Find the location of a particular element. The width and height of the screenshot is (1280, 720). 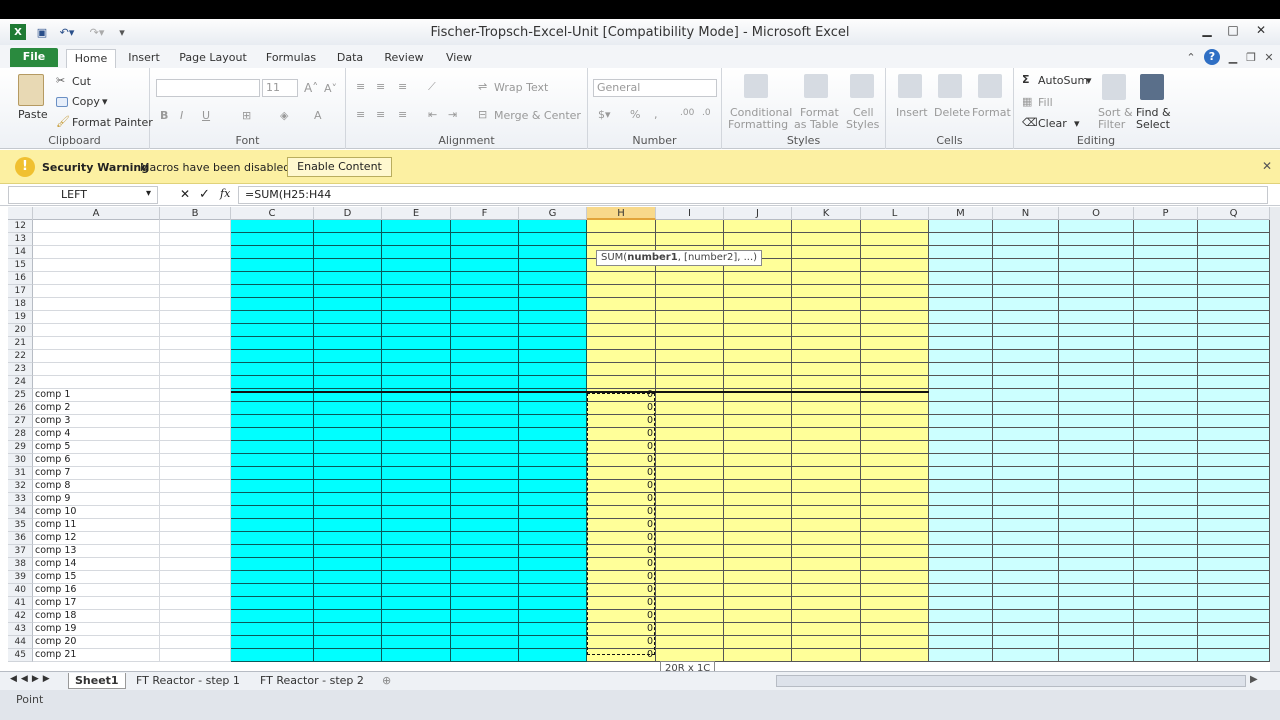

cell-n29 is located at coordinates (1026, 447).